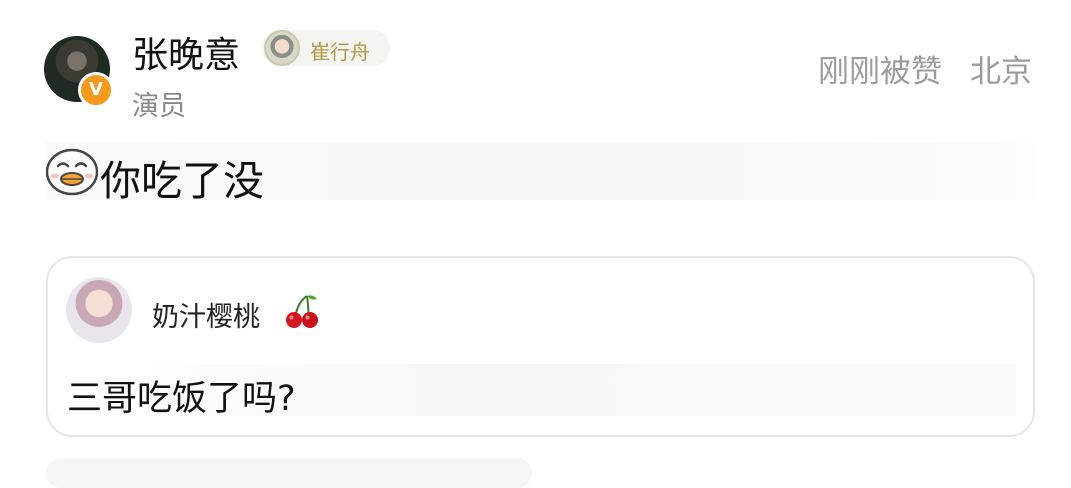 Image resolution: width=1071 pixels, height=488 pixels. Describe the element at coordinates (1001, 72) in the screenshot. I see `comment-location: 北京` at that location.